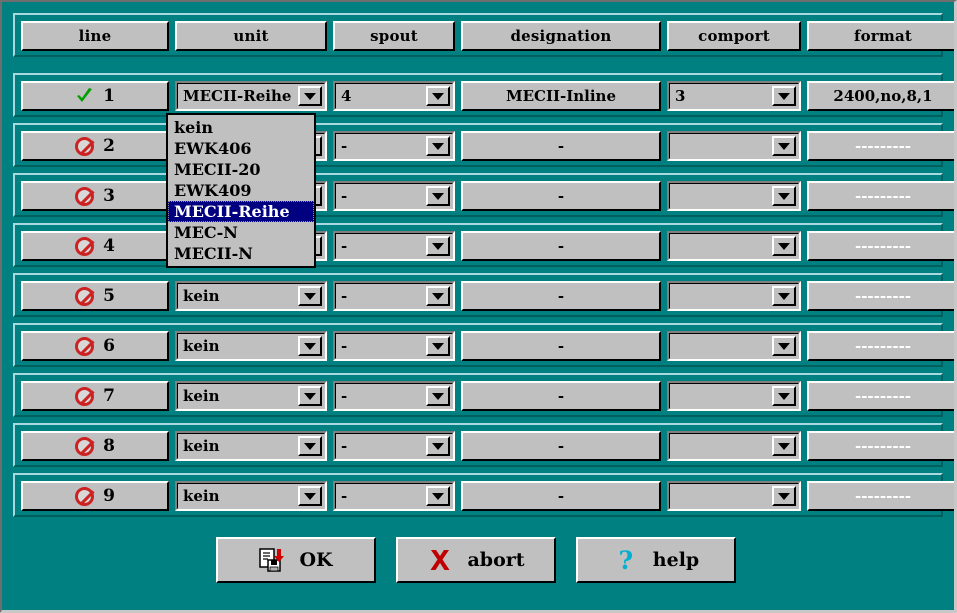 The image size is (957, 613). Describe the element at coordinates (95, 196) in the screenshot. I see `line-toggle-button: 3` at that location.